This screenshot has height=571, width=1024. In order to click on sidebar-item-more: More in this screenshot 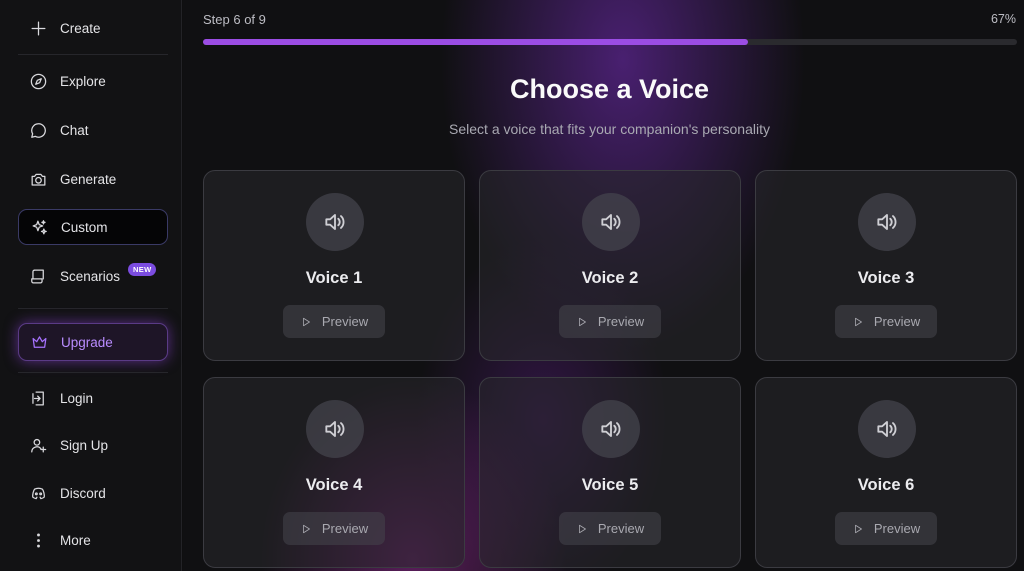, I will do `click(93, 540)`.